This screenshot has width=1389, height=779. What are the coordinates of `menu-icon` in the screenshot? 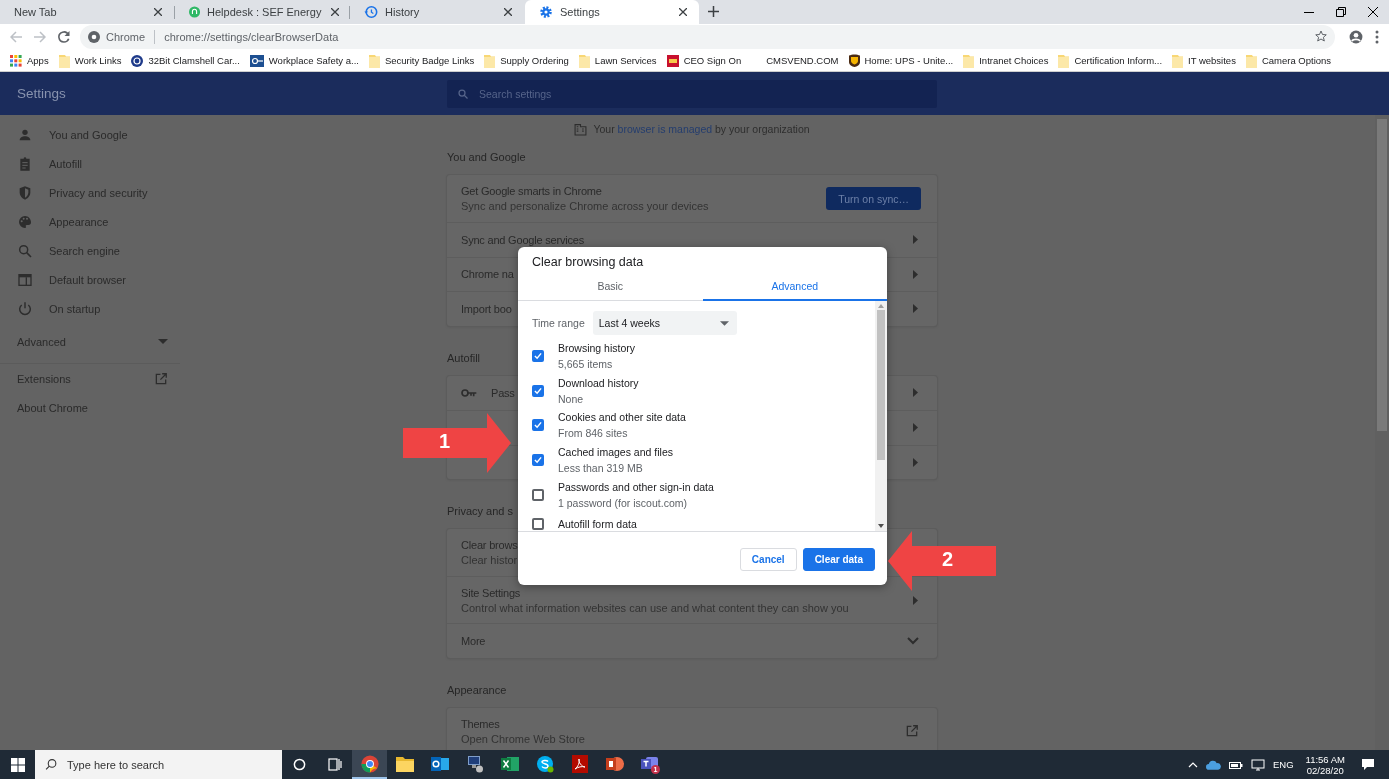 It's located at (1377, 37).